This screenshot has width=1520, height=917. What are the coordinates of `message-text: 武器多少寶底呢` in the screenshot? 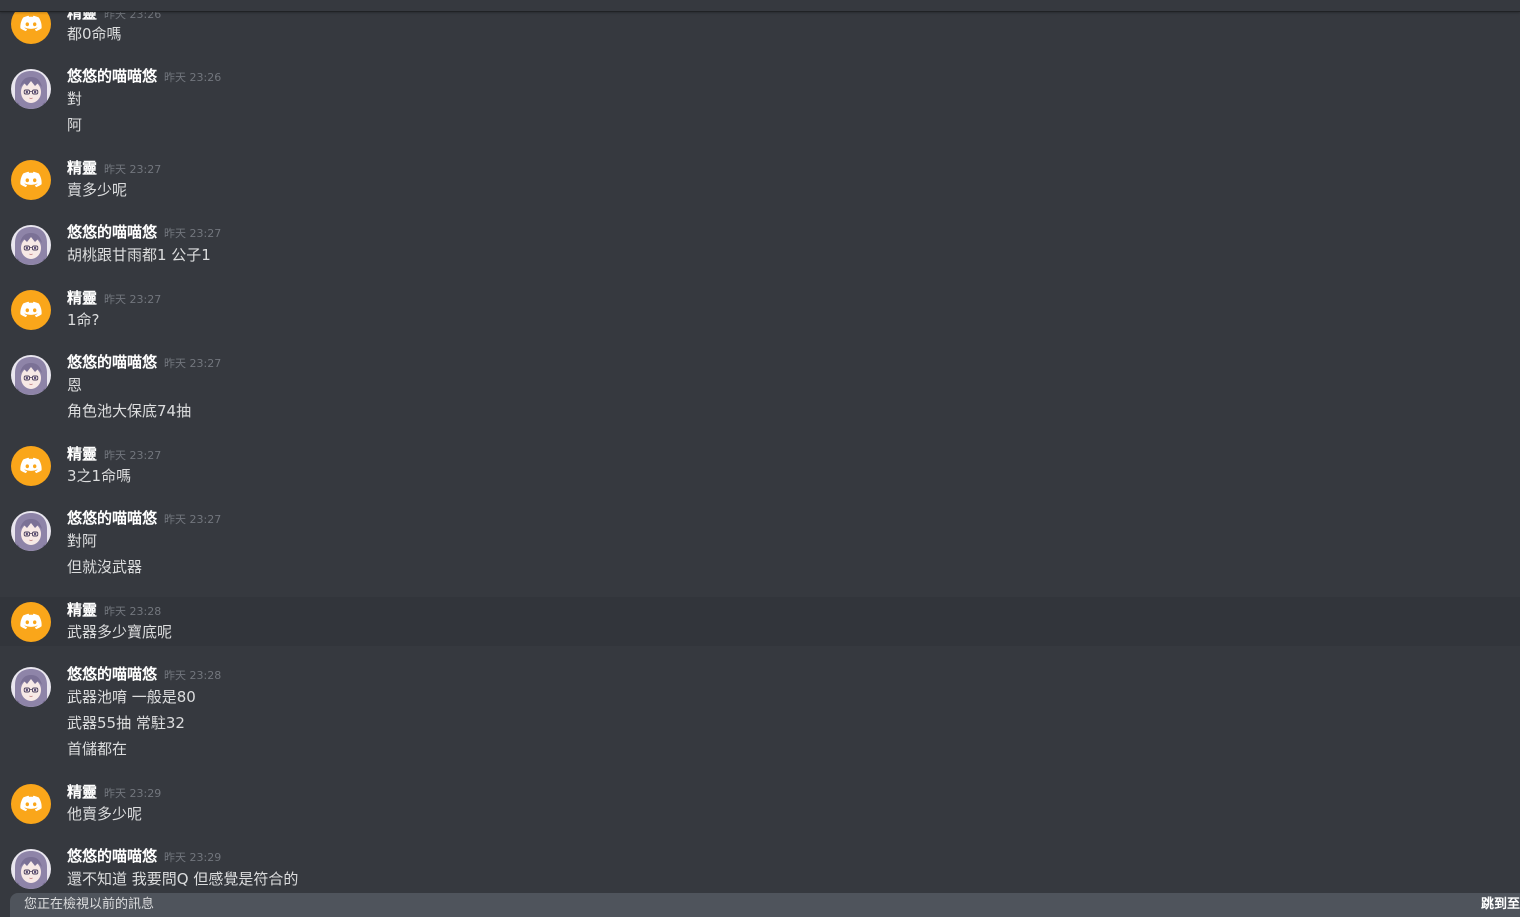 It's located at (120, 632).